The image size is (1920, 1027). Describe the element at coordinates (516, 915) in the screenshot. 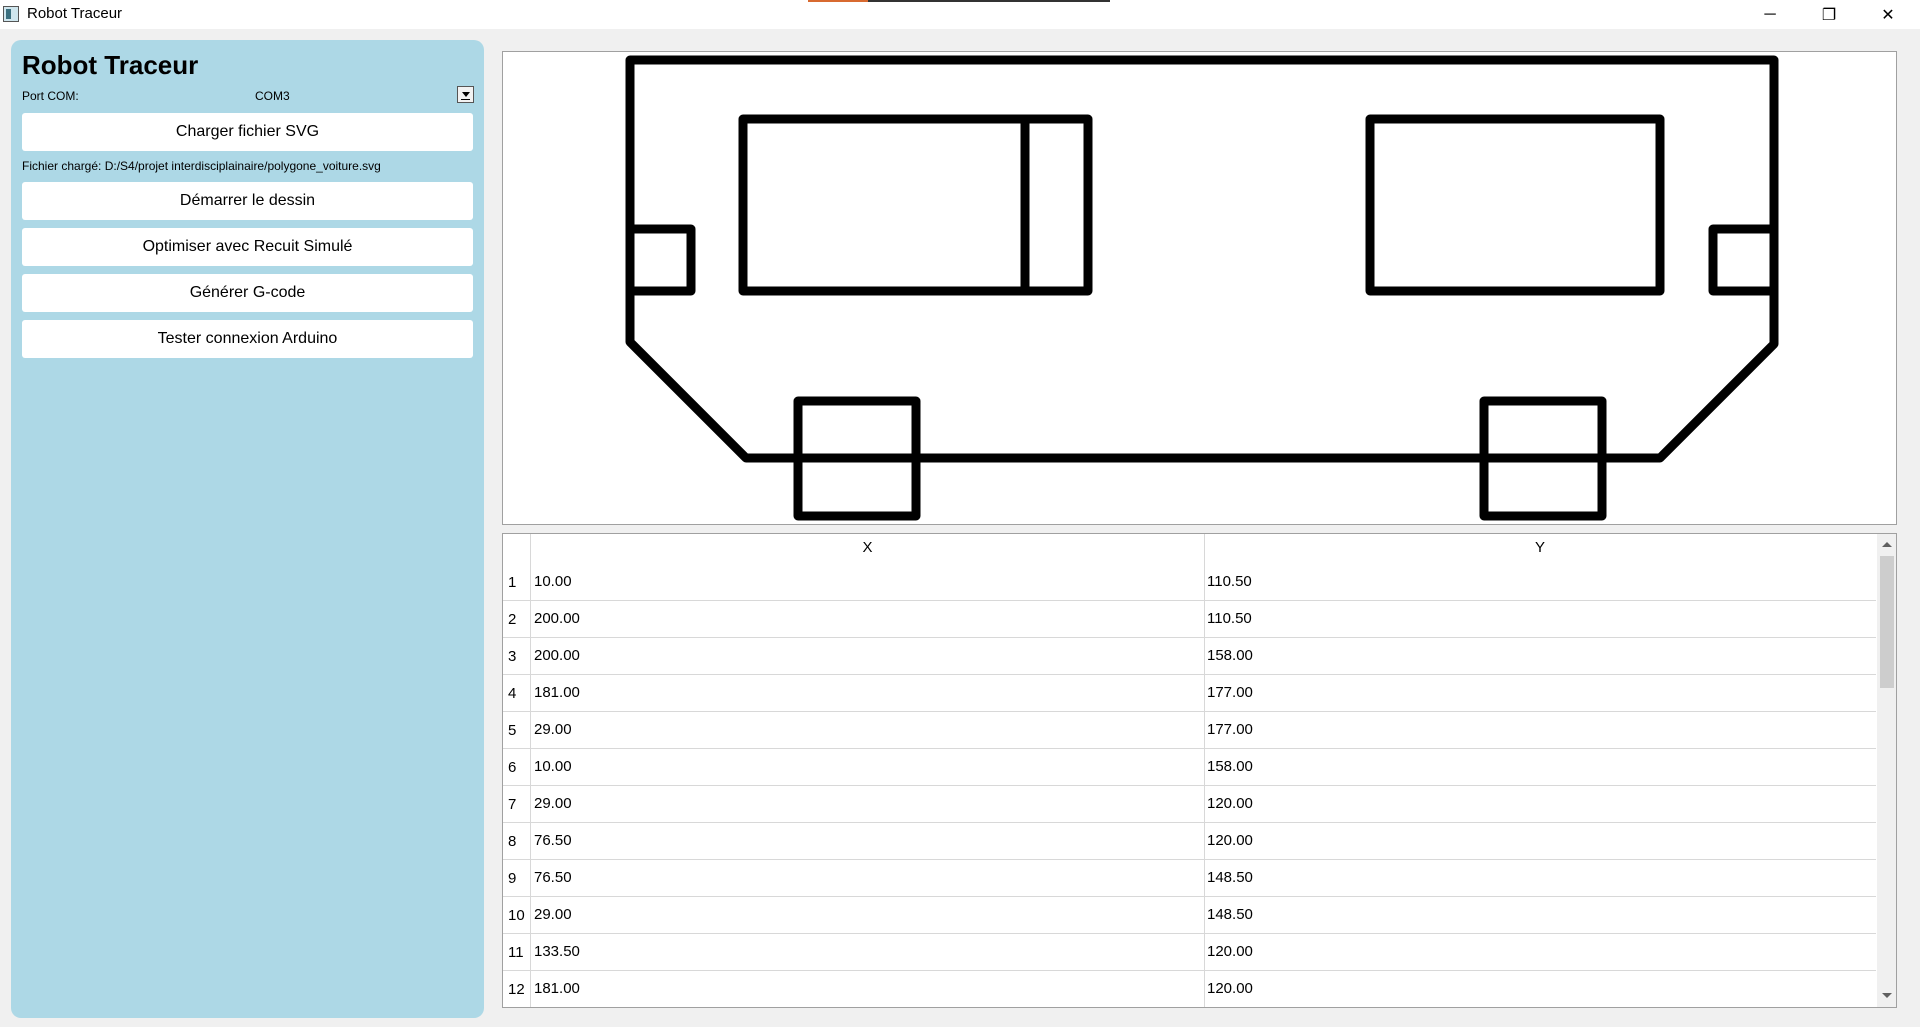

I see `row-number: 10` at that location.